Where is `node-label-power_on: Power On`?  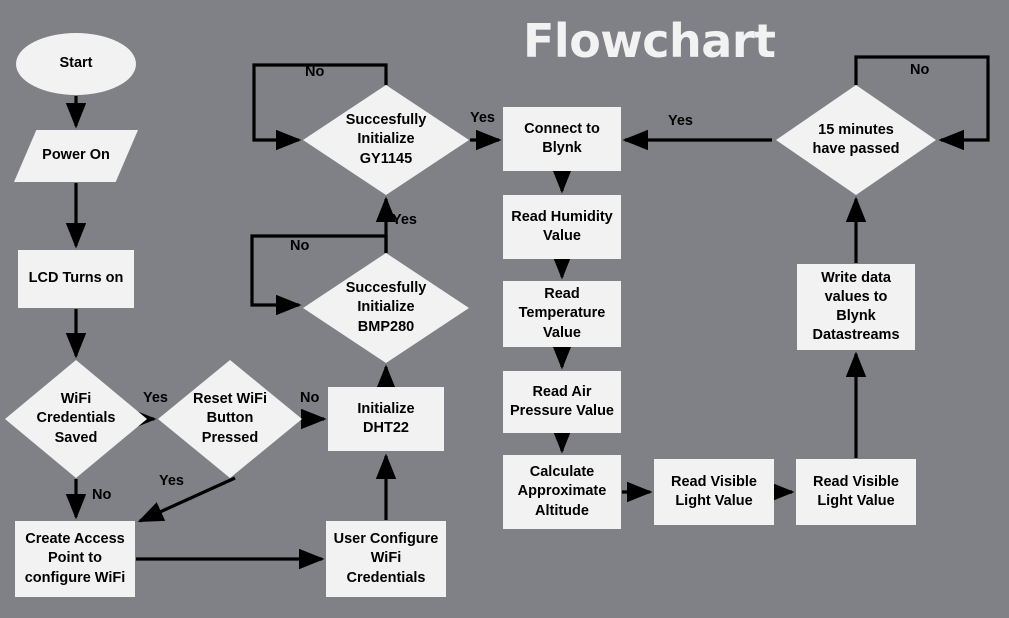
node-label-power_on: Power On is located at coordinates (76, 155).